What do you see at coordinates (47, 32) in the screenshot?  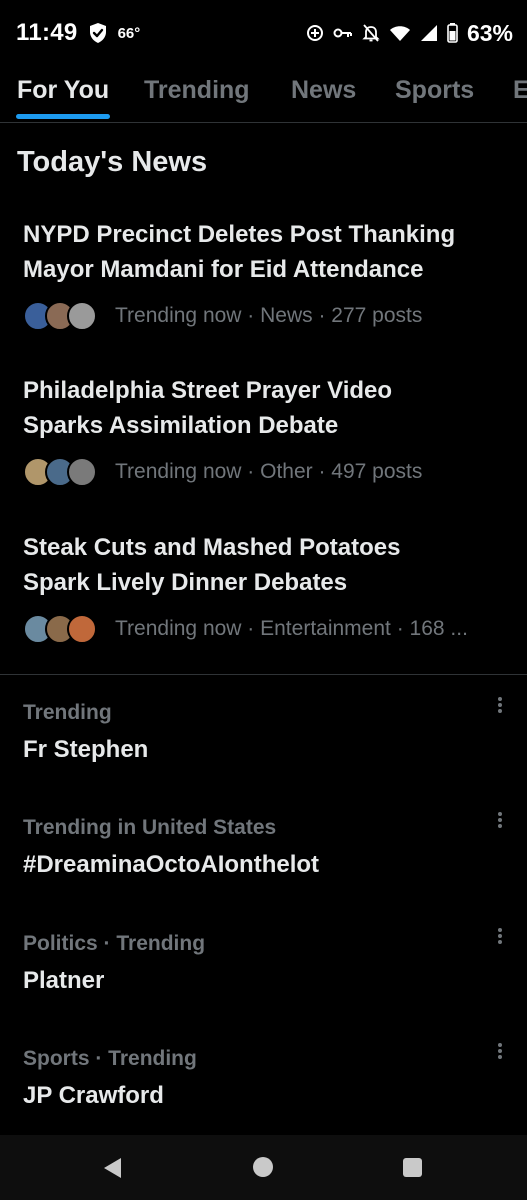 I see `status-clock: 11:49` at bounding box center [47, 32].